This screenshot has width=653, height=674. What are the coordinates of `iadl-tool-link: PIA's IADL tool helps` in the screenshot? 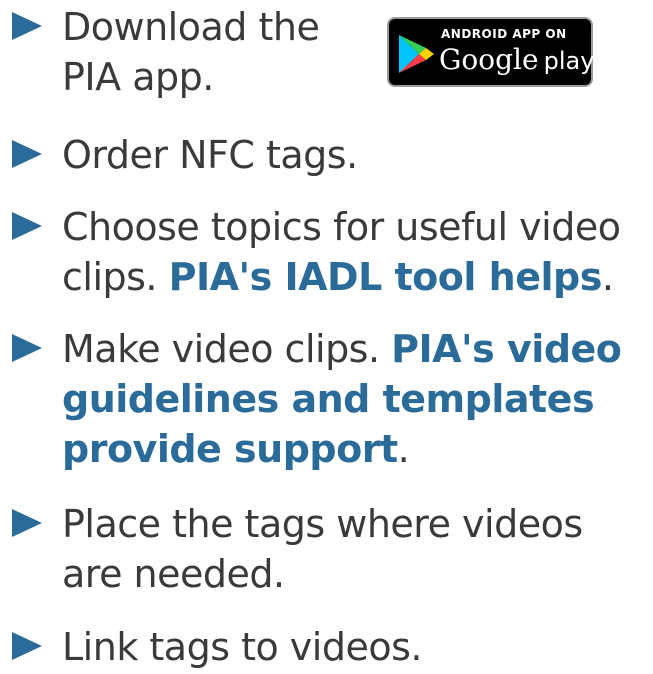 It's located at (386, 277).